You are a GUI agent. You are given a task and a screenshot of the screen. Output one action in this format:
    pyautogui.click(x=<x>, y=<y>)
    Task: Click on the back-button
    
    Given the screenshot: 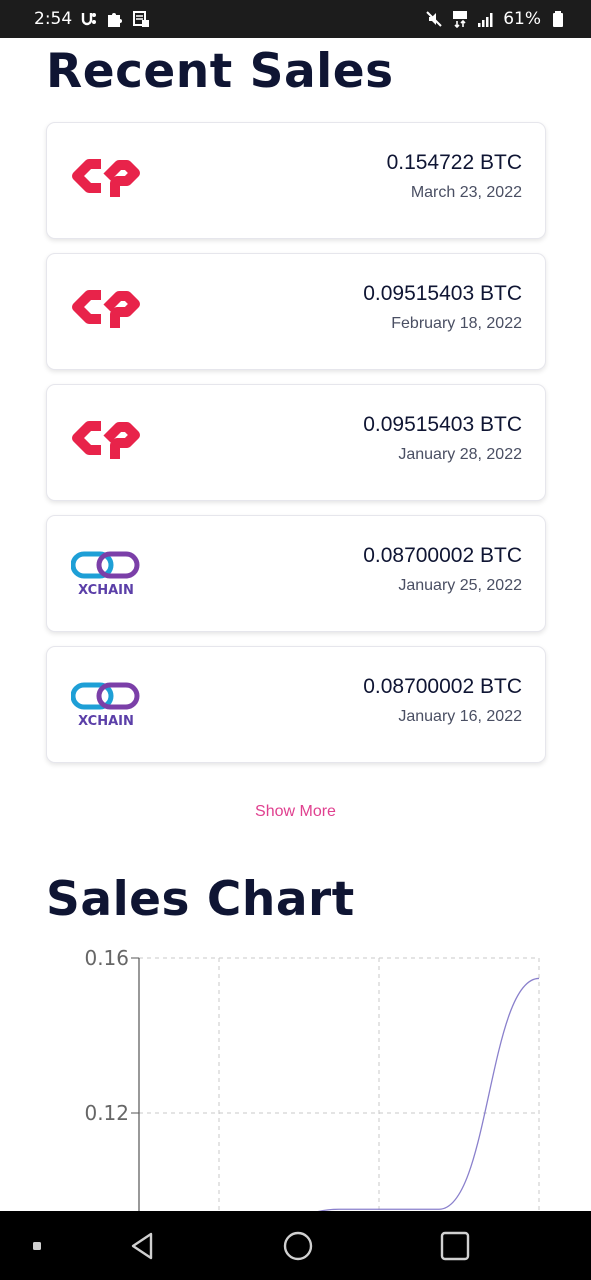 What is the action you would take?
    pyautogui.click(x=142, y=1245)
    